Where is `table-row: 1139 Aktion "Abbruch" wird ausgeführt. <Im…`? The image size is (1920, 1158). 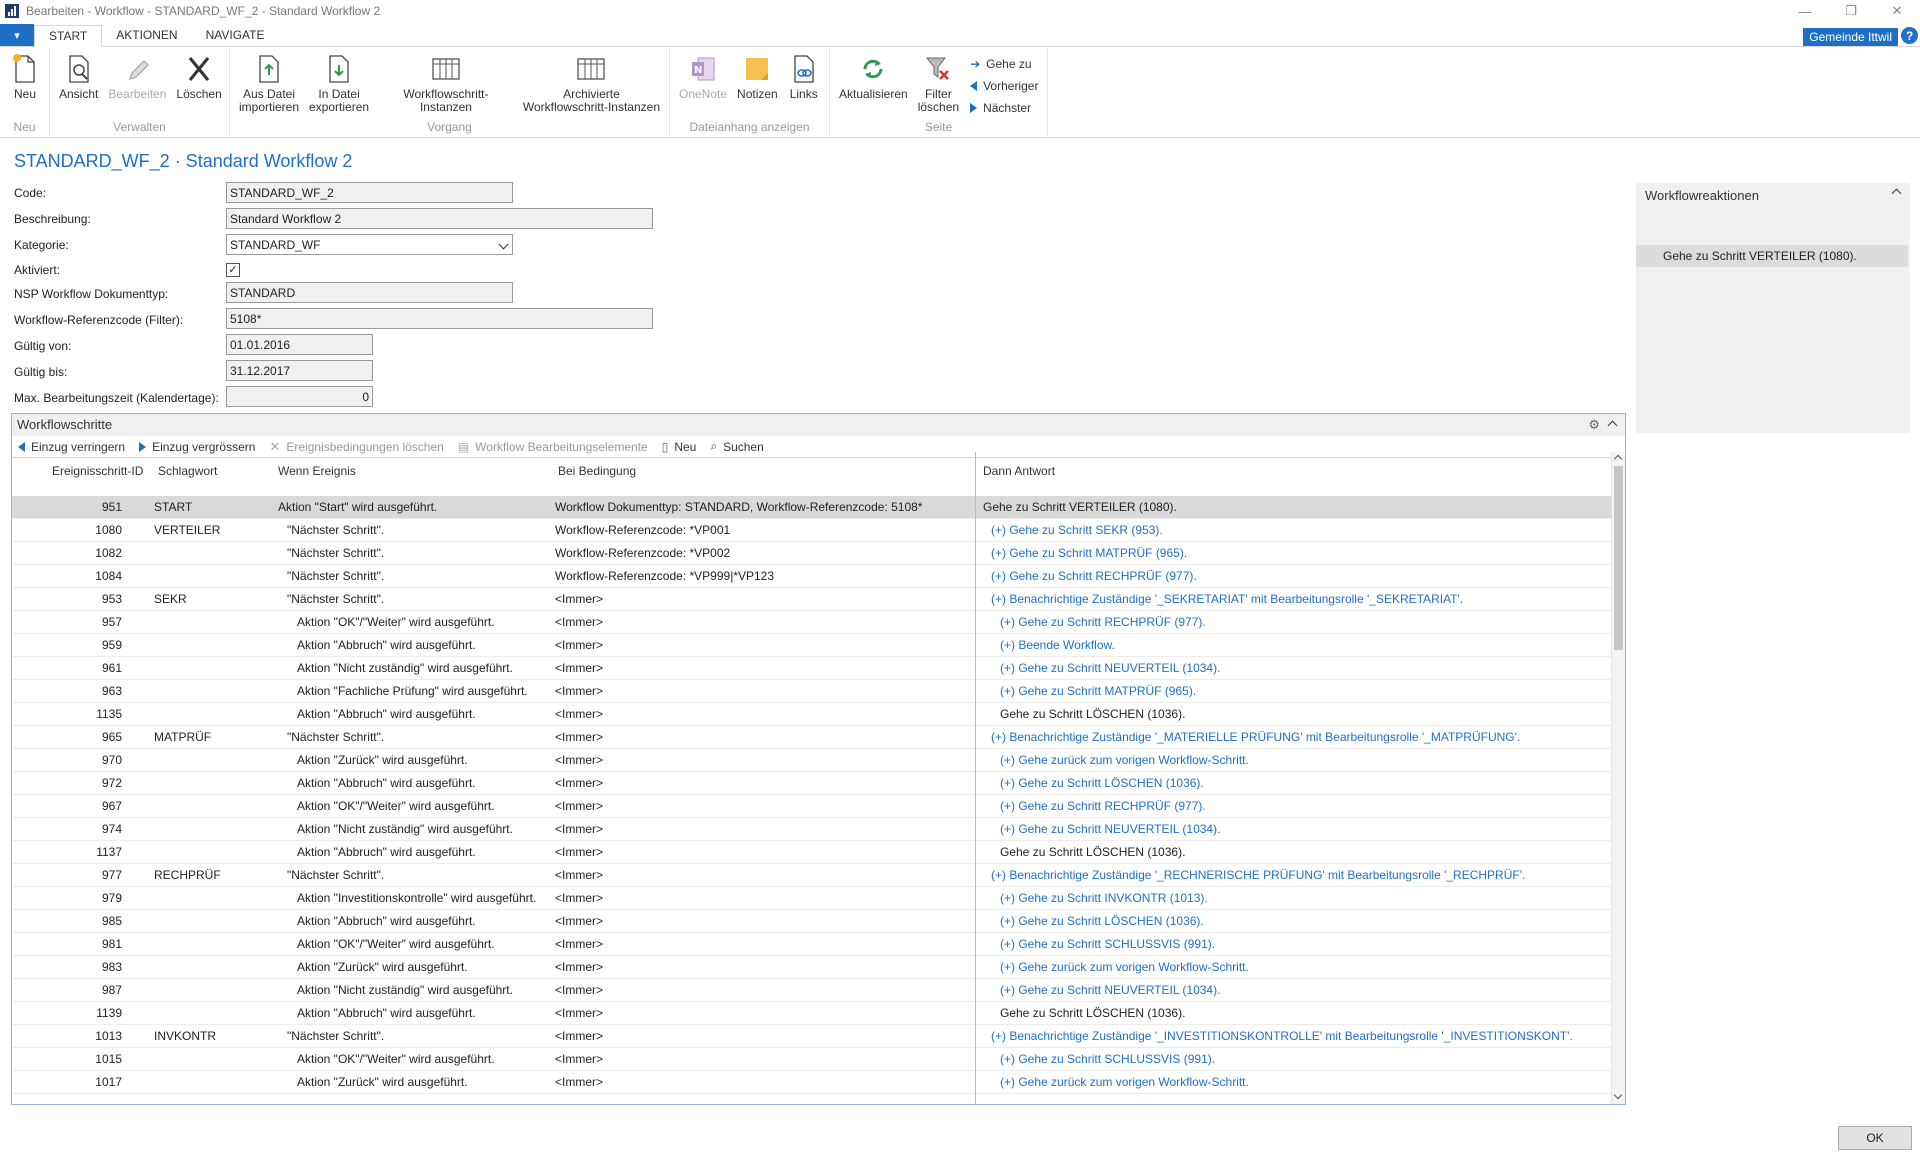 table-row: 1139 Aktion "Abbruch" wird ausgeführt. <Im… is located at coordinates (818, 1013).